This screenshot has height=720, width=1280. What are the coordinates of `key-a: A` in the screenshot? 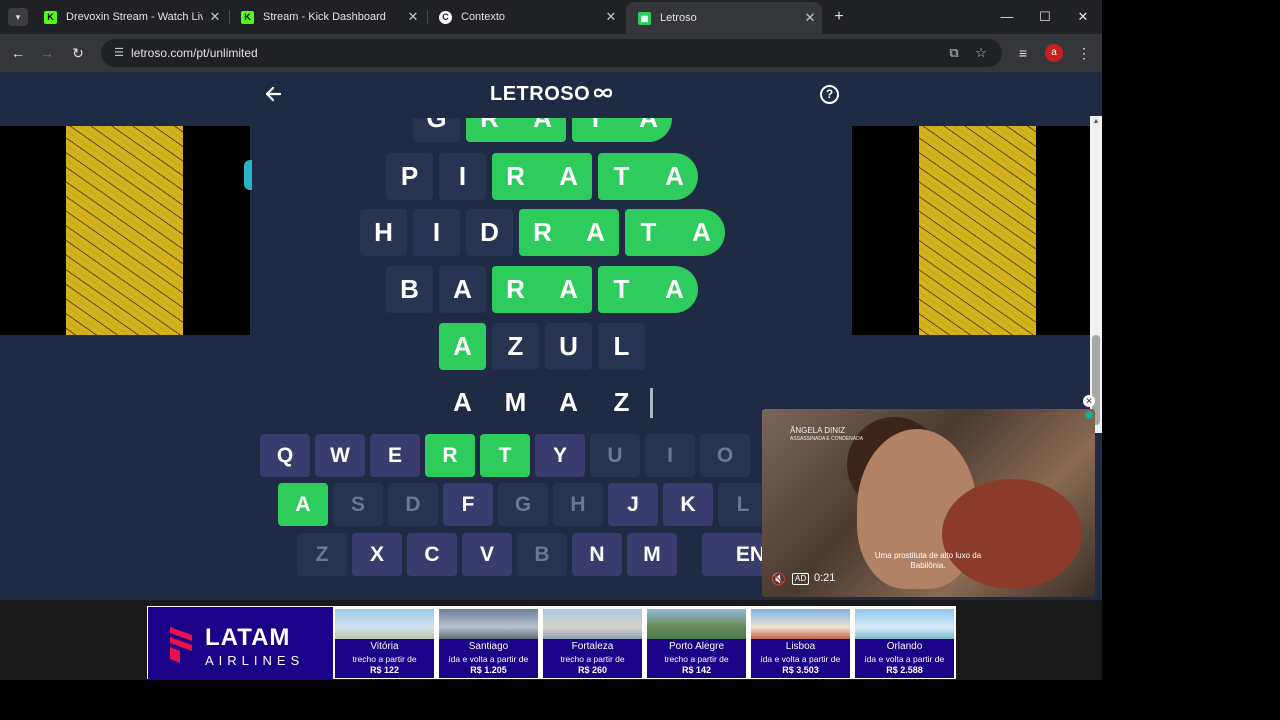 It's located at (303, 504).